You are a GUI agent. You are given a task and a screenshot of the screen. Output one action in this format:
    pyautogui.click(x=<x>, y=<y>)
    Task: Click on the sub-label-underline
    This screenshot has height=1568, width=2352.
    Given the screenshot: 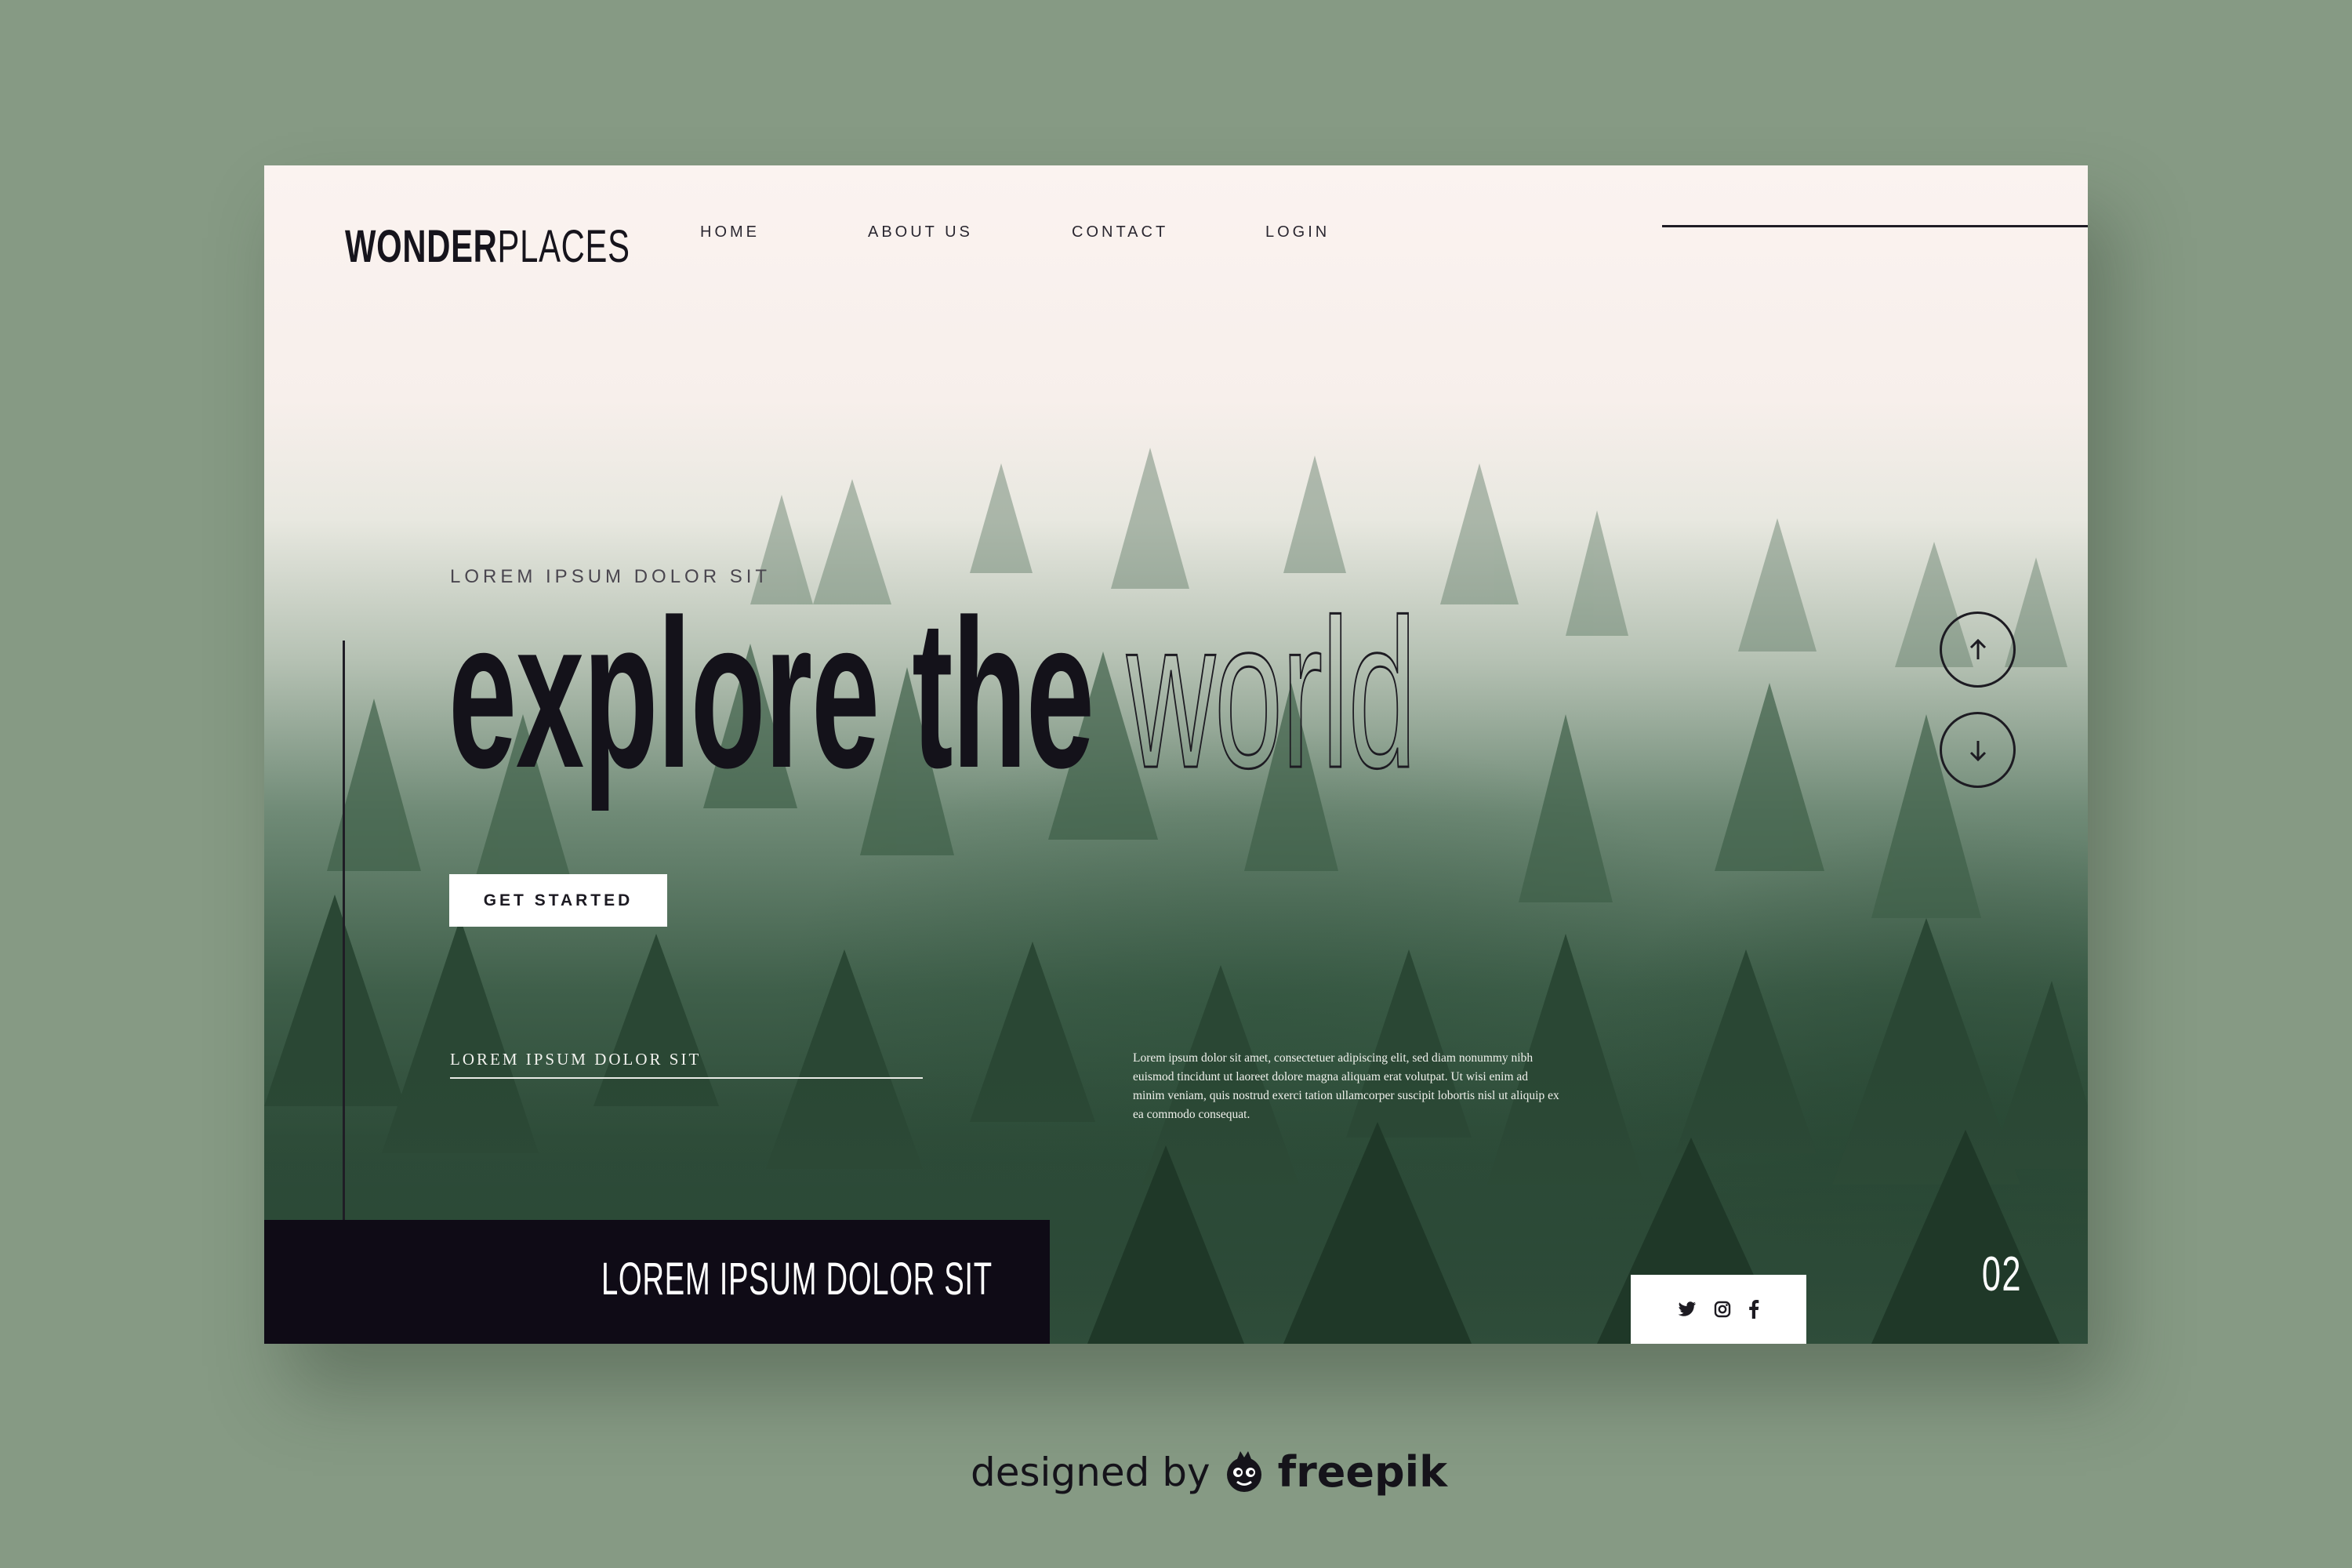 What is the action you would take?
    pyautogui.click(x=686, y=1078)
    